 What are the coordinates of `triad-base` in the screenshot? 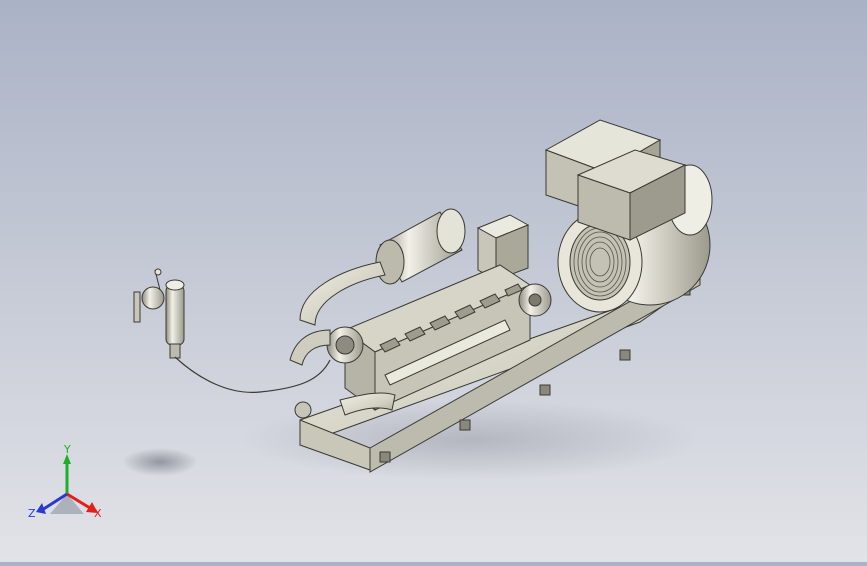 It's located at (67, 504).